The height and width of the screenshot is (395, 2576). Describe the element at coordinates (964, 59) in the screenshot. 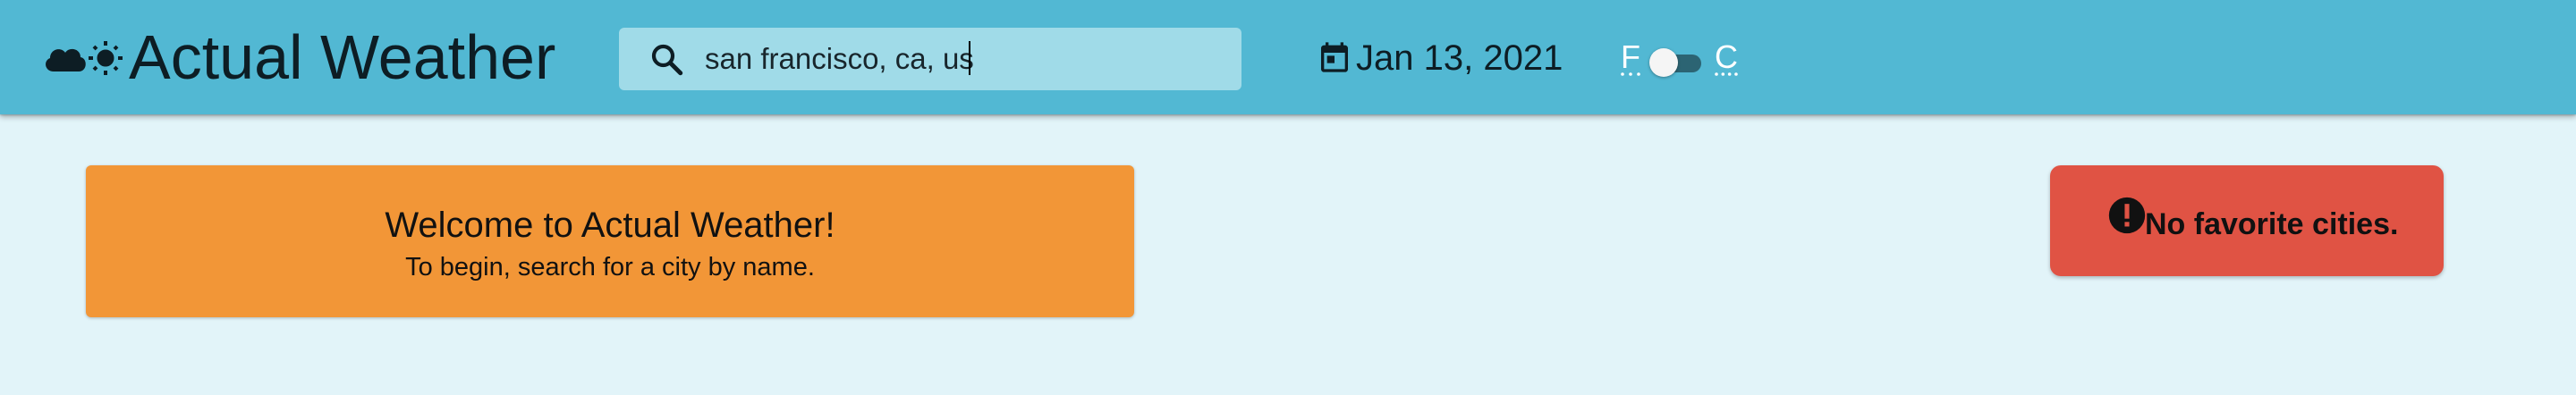

I see `search-input` at that location.